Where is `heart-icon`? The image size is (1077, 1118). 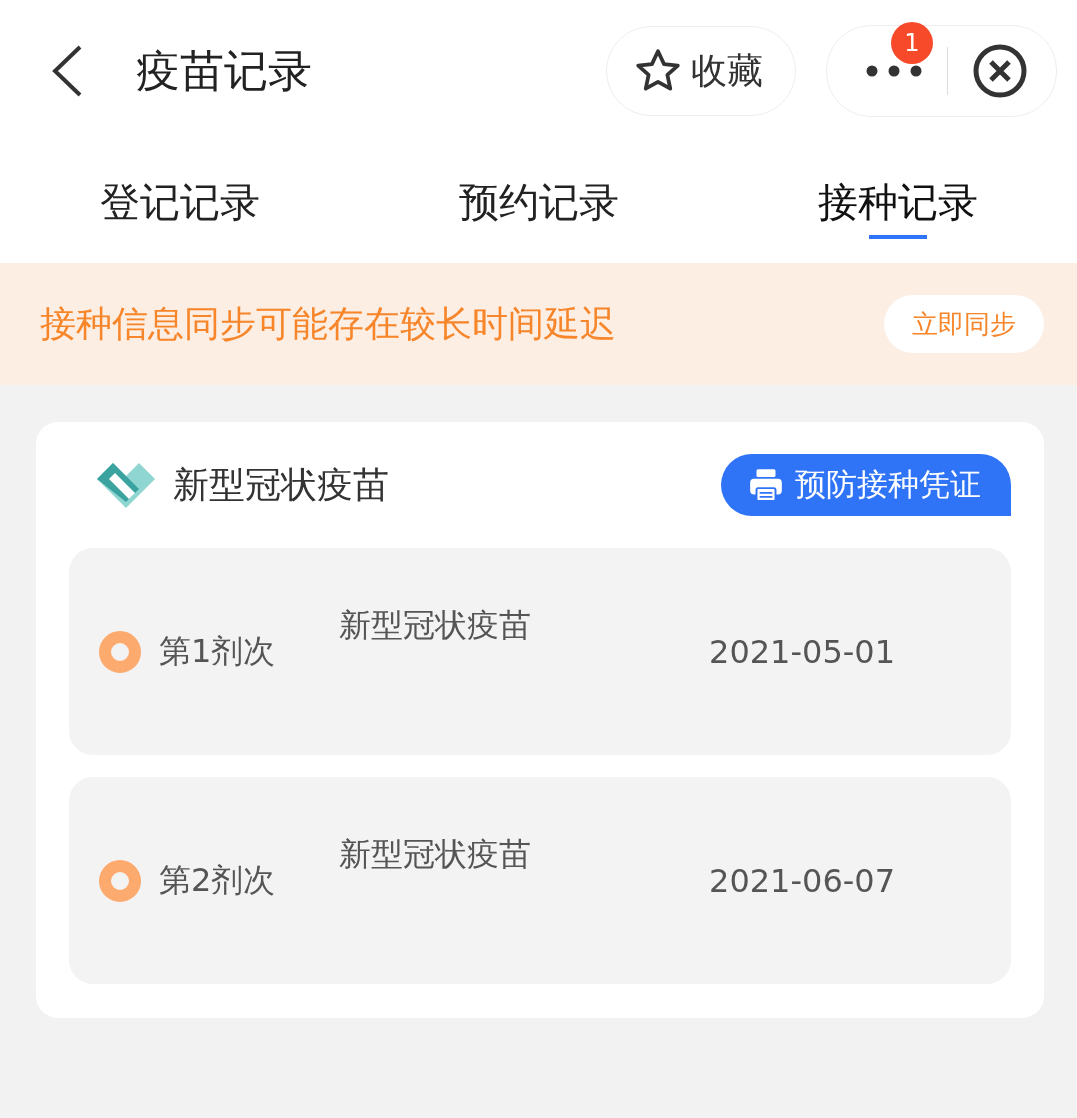
heart-icon is located at coordinates (126, 485).